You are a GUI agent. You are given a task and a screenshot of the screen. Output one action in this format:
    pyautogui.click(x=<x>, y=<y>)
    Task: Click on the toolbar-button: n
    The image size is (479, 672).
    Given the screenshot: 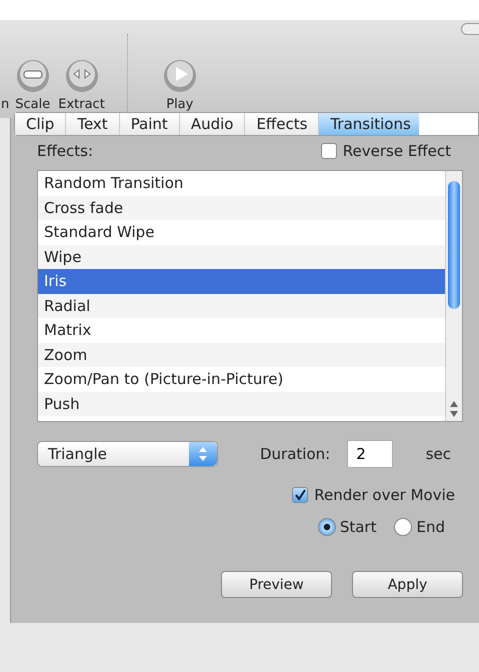 What is the action you would take?
    pyautogui.click(x=5, y=104)
    